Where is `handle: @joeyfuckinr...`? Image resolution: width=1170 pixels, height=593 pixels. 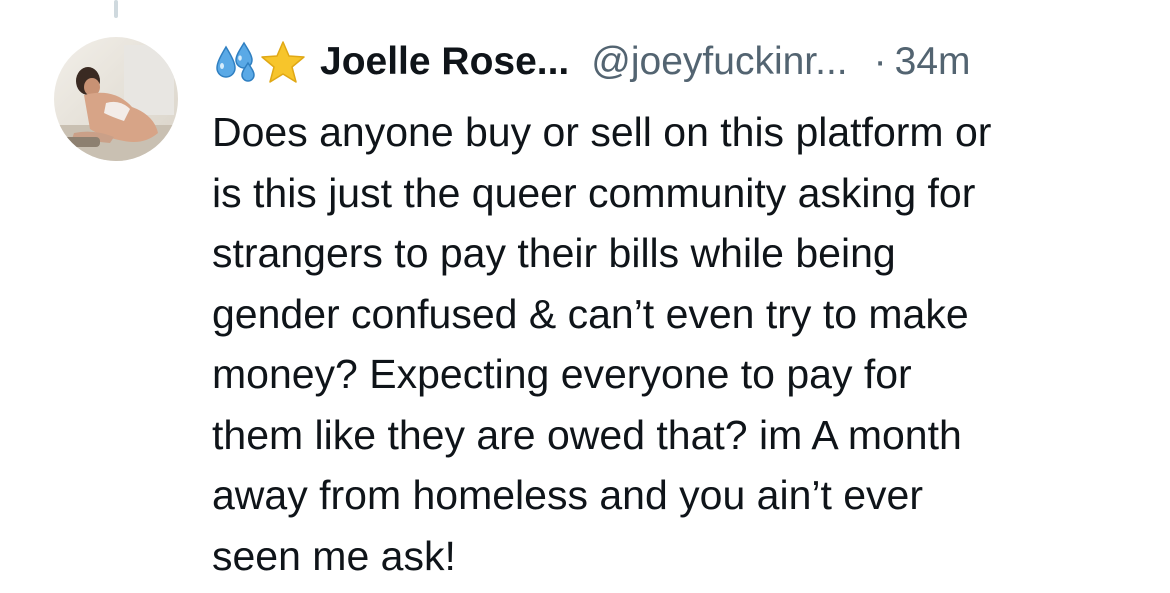
handle: @joeyfuckinr... is located at coordinates (719, 62).